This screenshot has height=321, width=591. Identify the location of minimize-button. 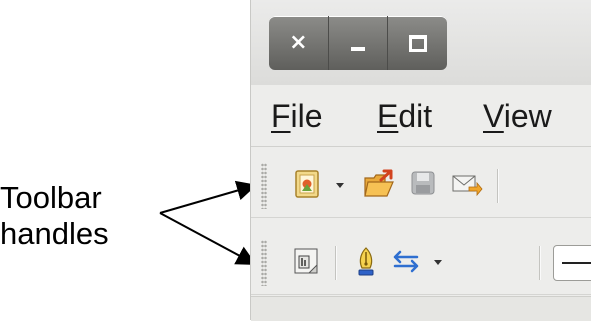
(359, 43).